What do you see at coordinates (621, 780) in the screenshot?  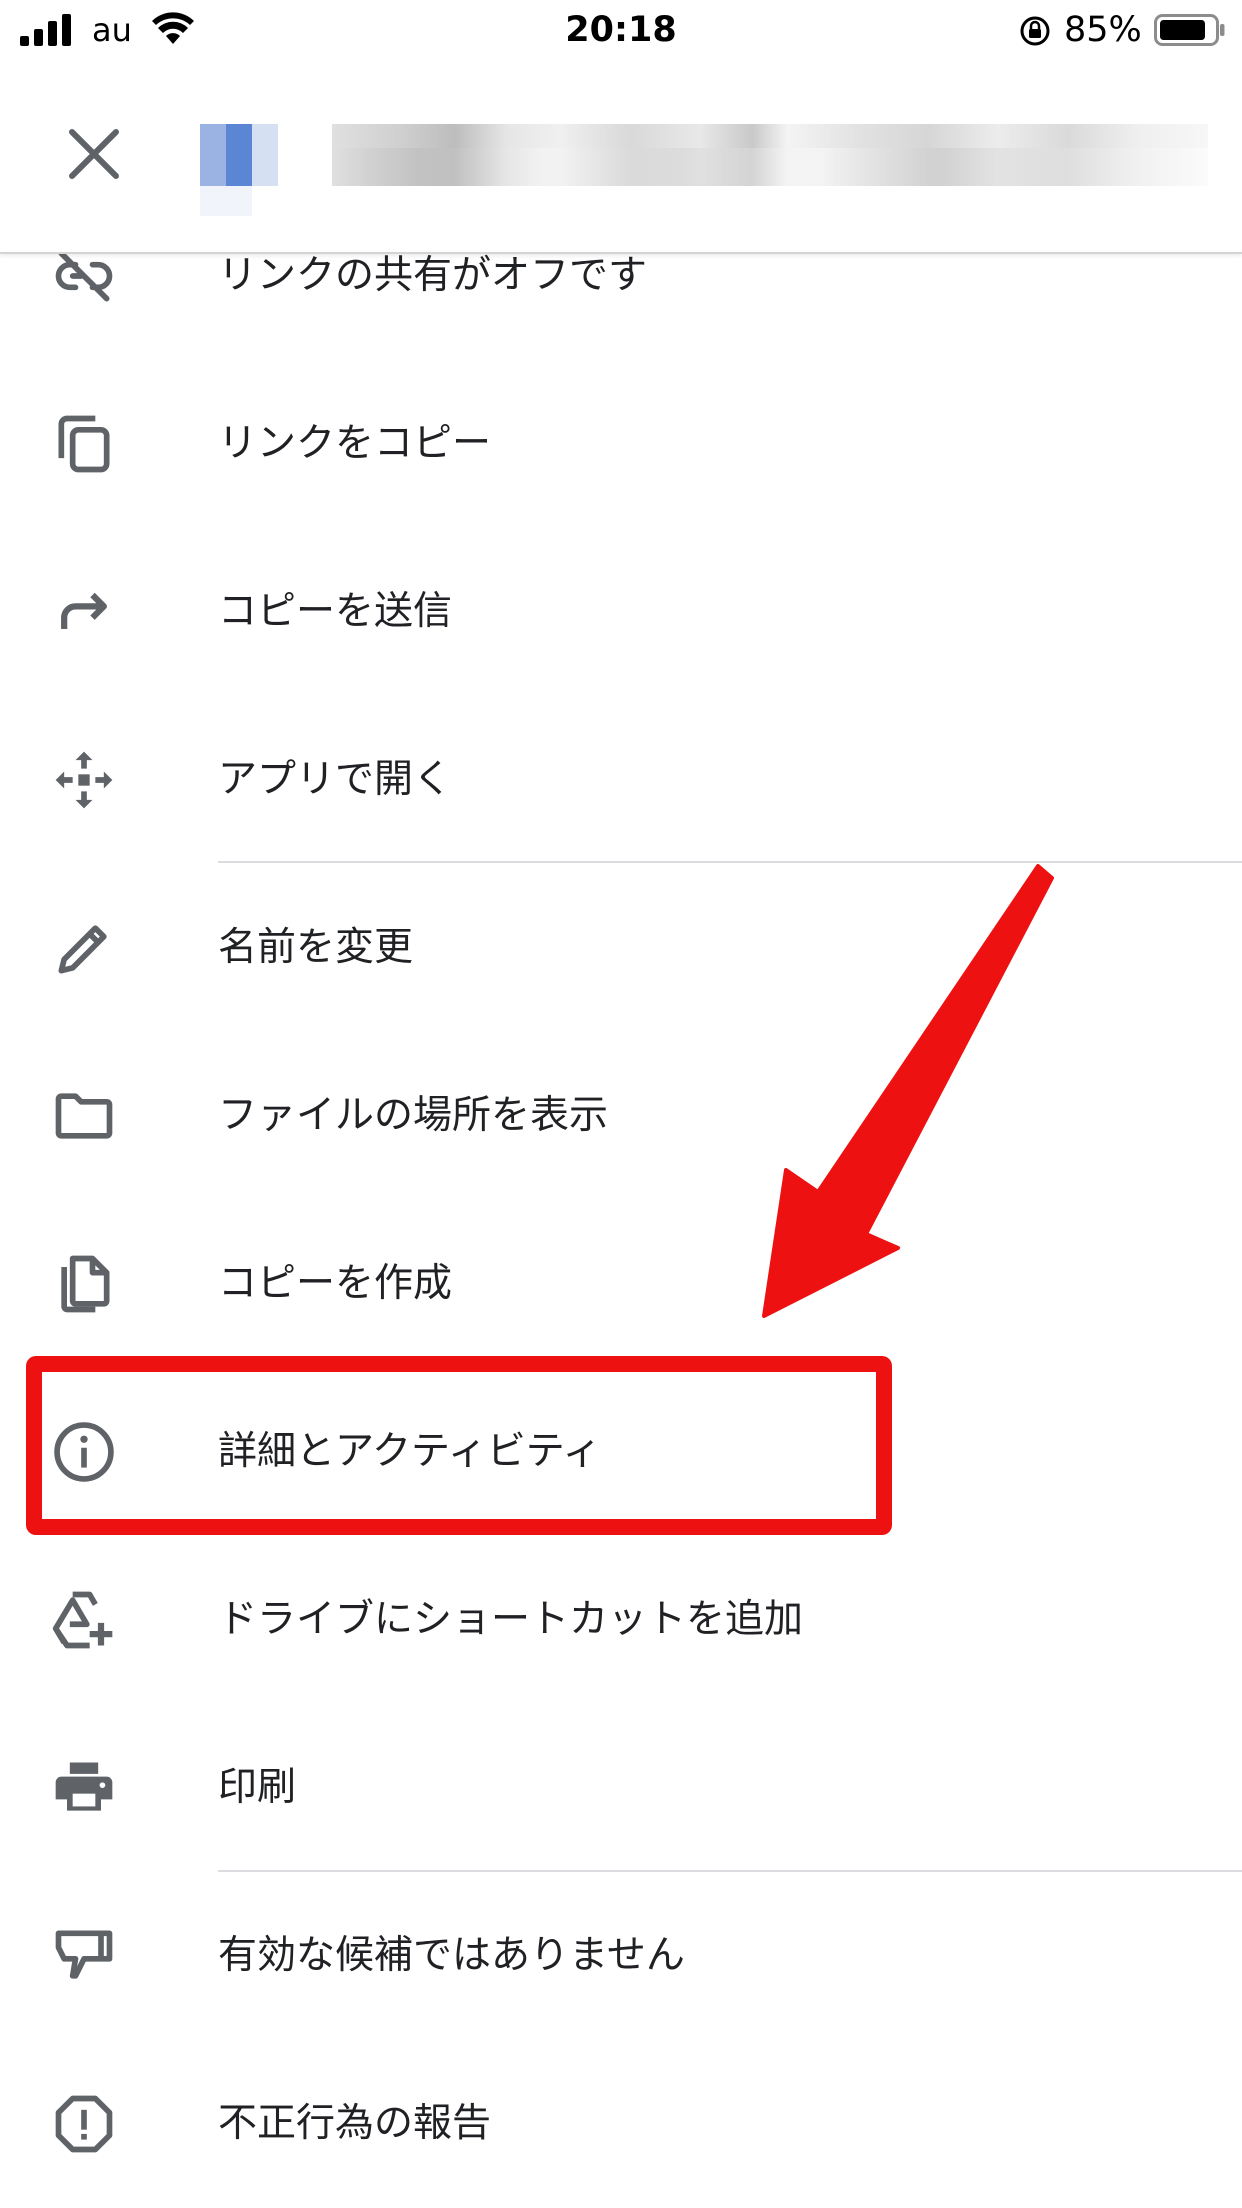 I see `menu-item-open-in-app: アプリで開く` at bounding box center [621, 780].